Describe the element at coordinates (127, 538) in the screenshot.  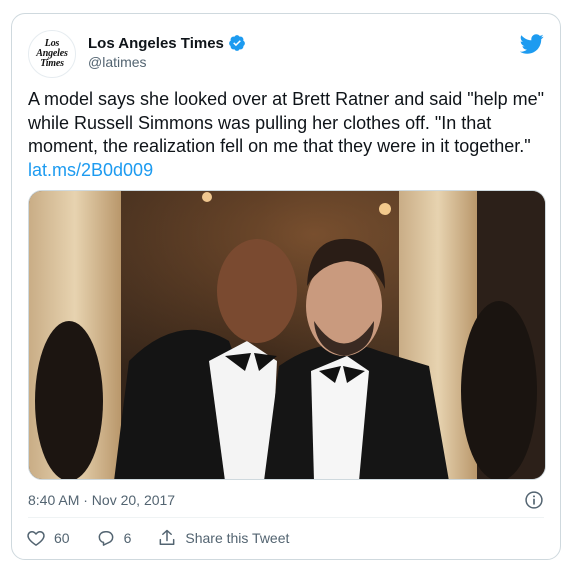
I see `reply-count: 6` at that location.